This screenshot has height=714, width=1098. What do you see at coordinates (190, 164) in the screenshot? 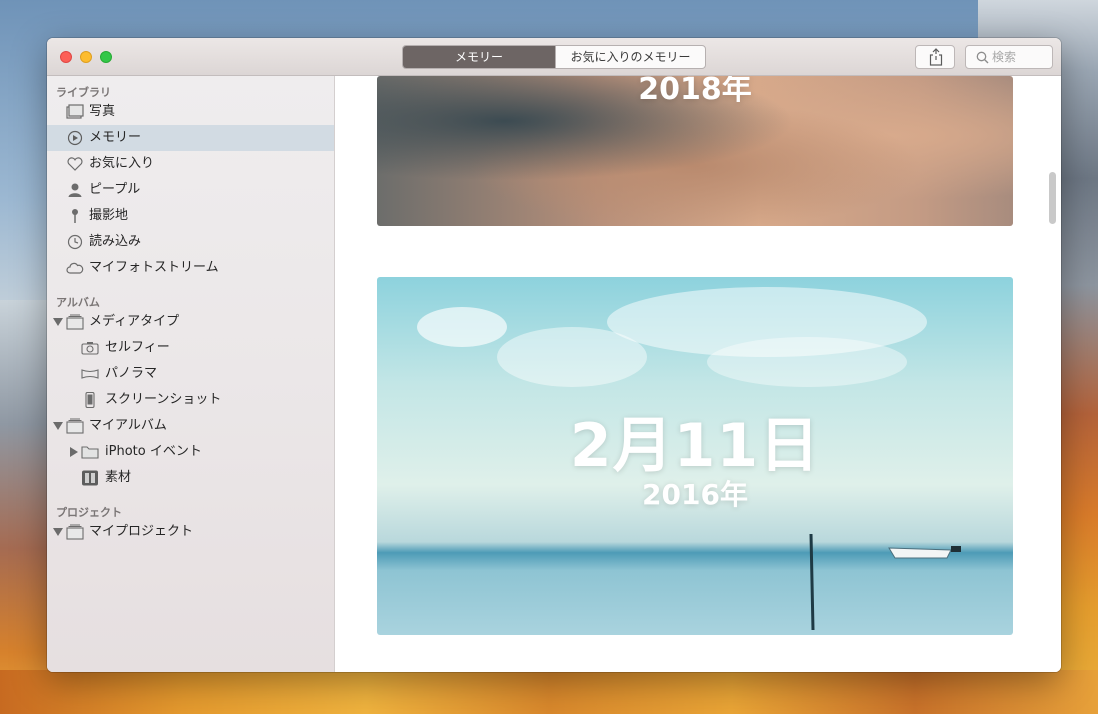
I see `sidebar-item-favorites: お気に入り` at bounding box center [190, 164].